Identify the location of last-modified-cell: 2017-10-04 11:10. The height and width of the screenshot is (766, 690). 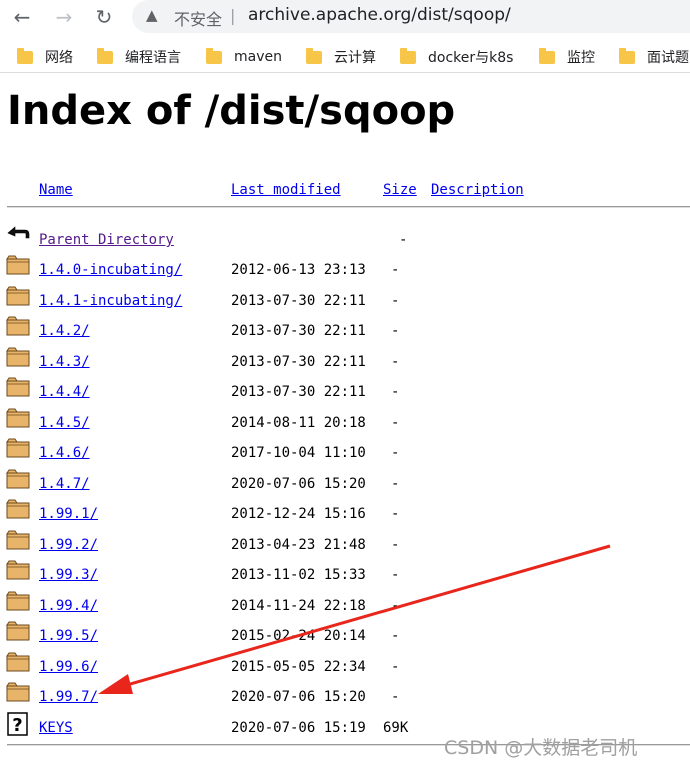
(298, 453).